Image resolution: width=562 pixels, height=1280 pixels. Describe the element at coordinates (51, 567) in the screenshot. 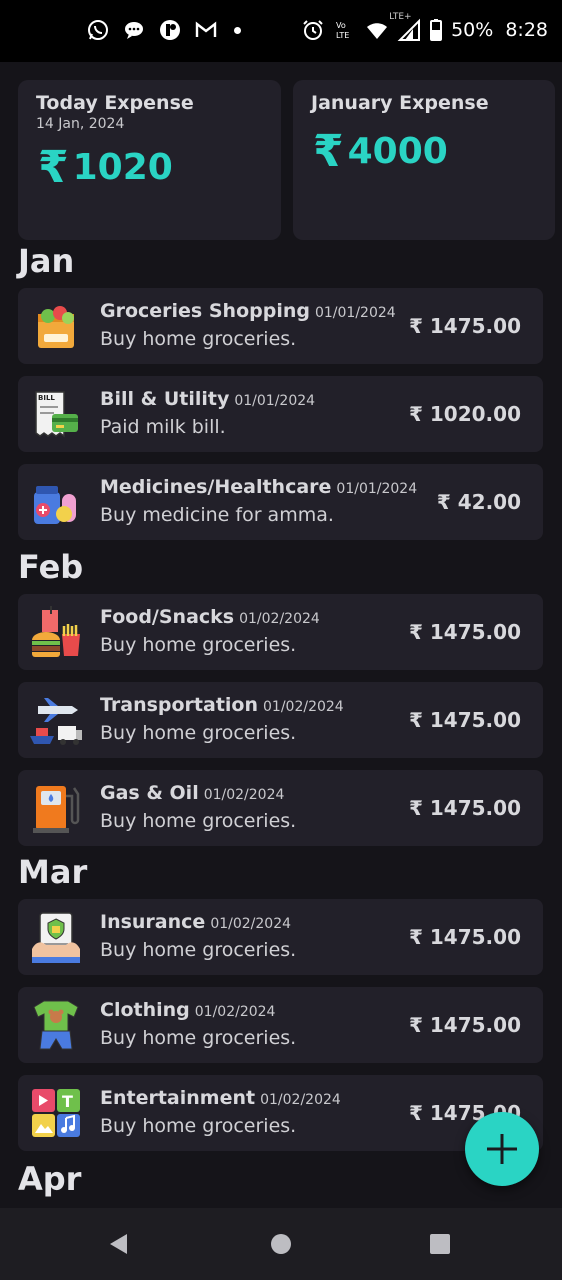

I see `month-header-feb: Feb` at that location.